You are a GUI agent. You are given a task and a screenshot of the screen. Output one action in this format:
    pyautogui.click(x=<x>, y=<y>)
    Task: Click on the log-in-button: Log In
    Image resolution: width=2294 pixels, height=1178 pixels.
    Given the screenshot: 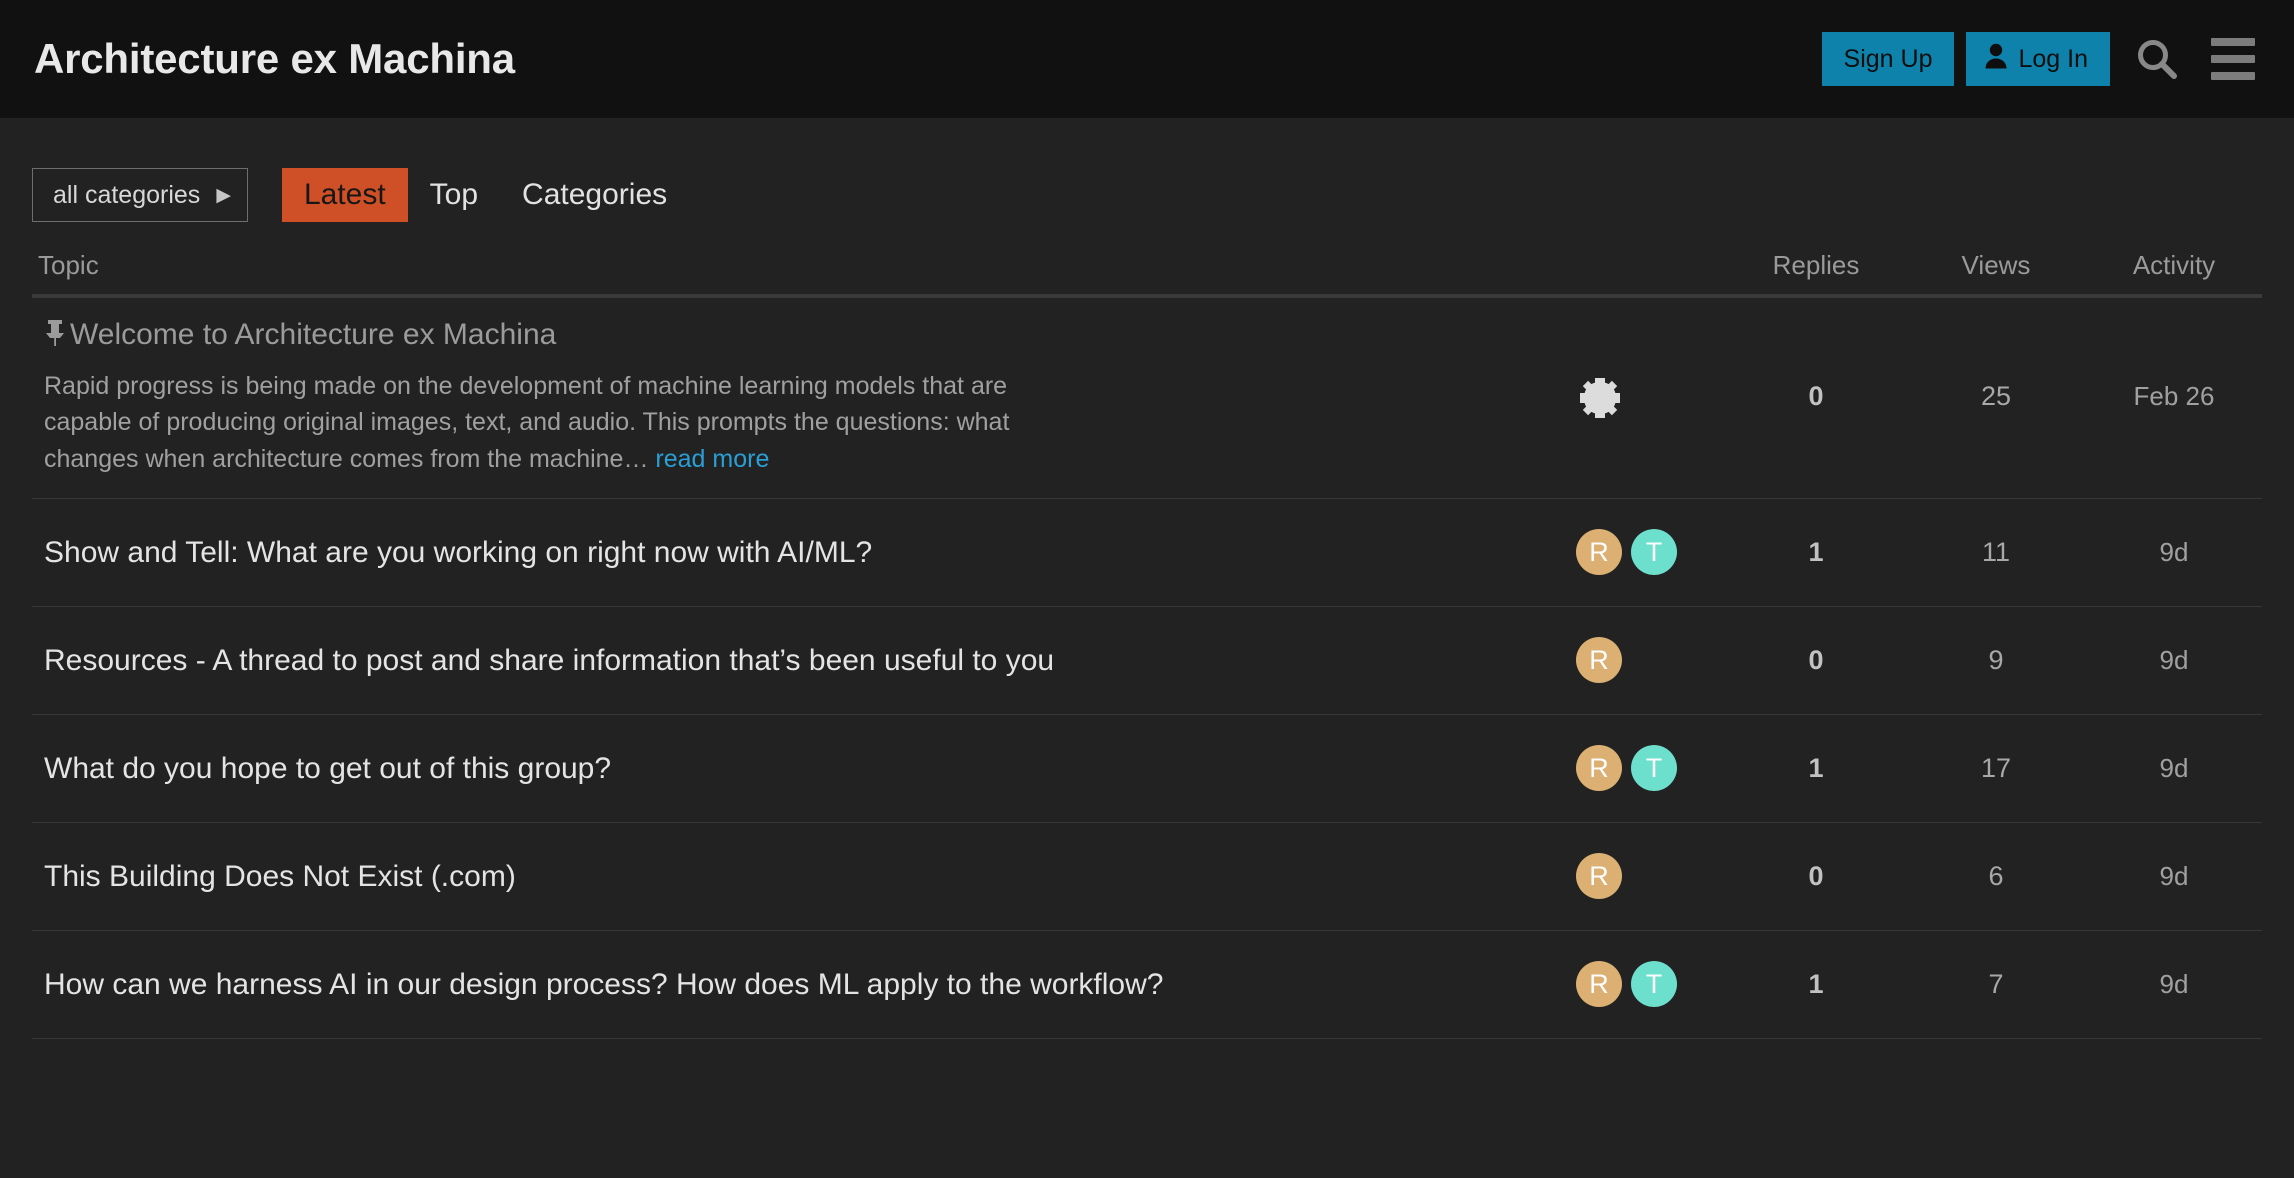 What is the action you would take?
    pyautogui.click(x=2038, y=59)
    